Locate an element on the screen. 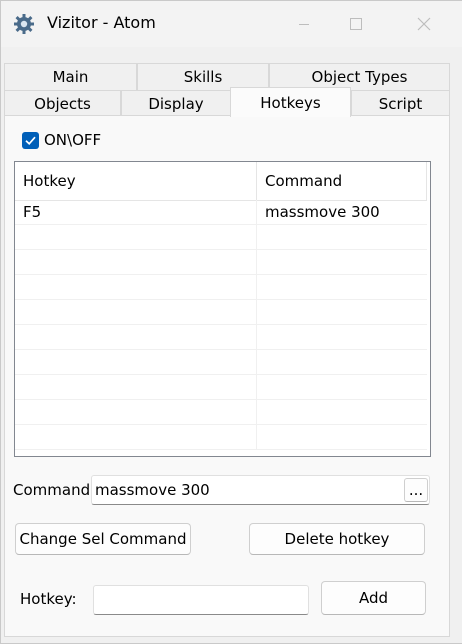  hotkey-label: Hotkey: is located at coordinates (48, 599).